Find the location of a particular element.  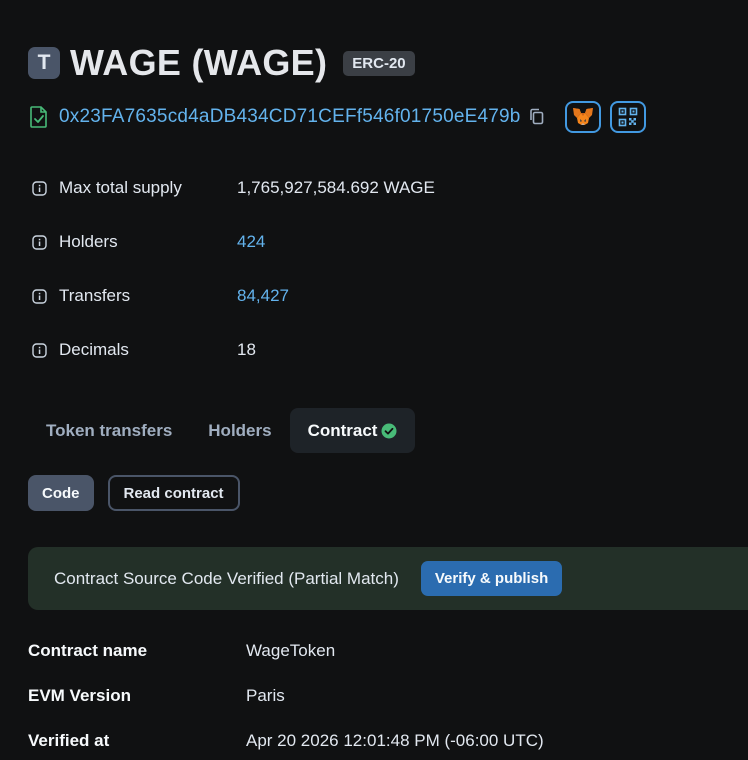

qr-code-icon is located at coordinates (627, 117).